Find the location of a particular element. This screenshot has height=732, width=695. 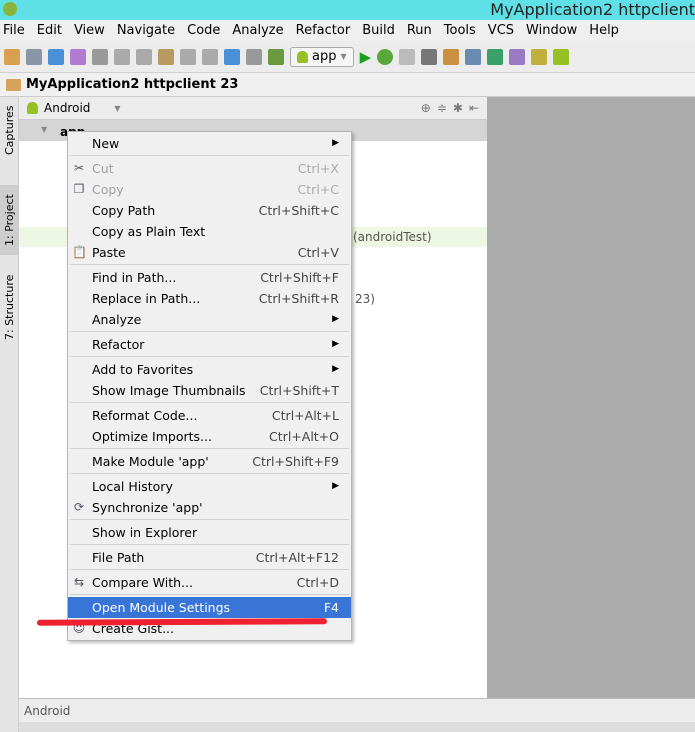

menu-item-shortcut: Ctrl+Shift+F is located at coordinates (299, 277).